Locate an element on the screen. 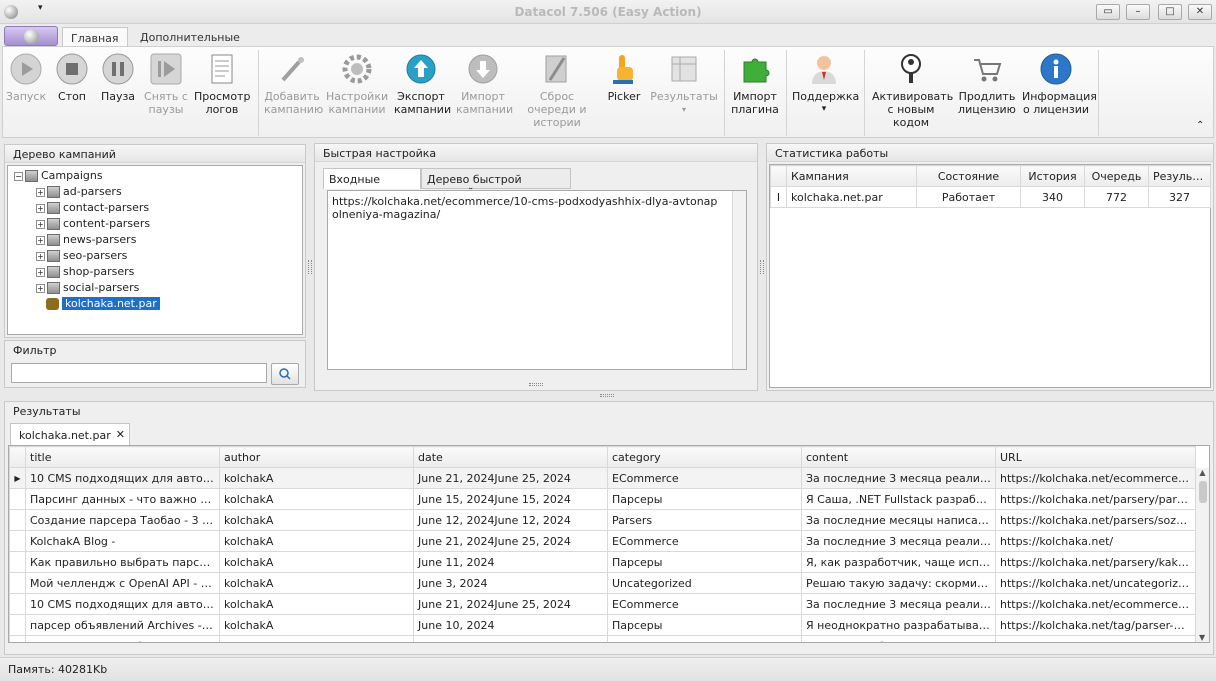 Image resolution: width=1216 pixels, height=681 pixels. row-indicator is located at coordinates (17, 520).